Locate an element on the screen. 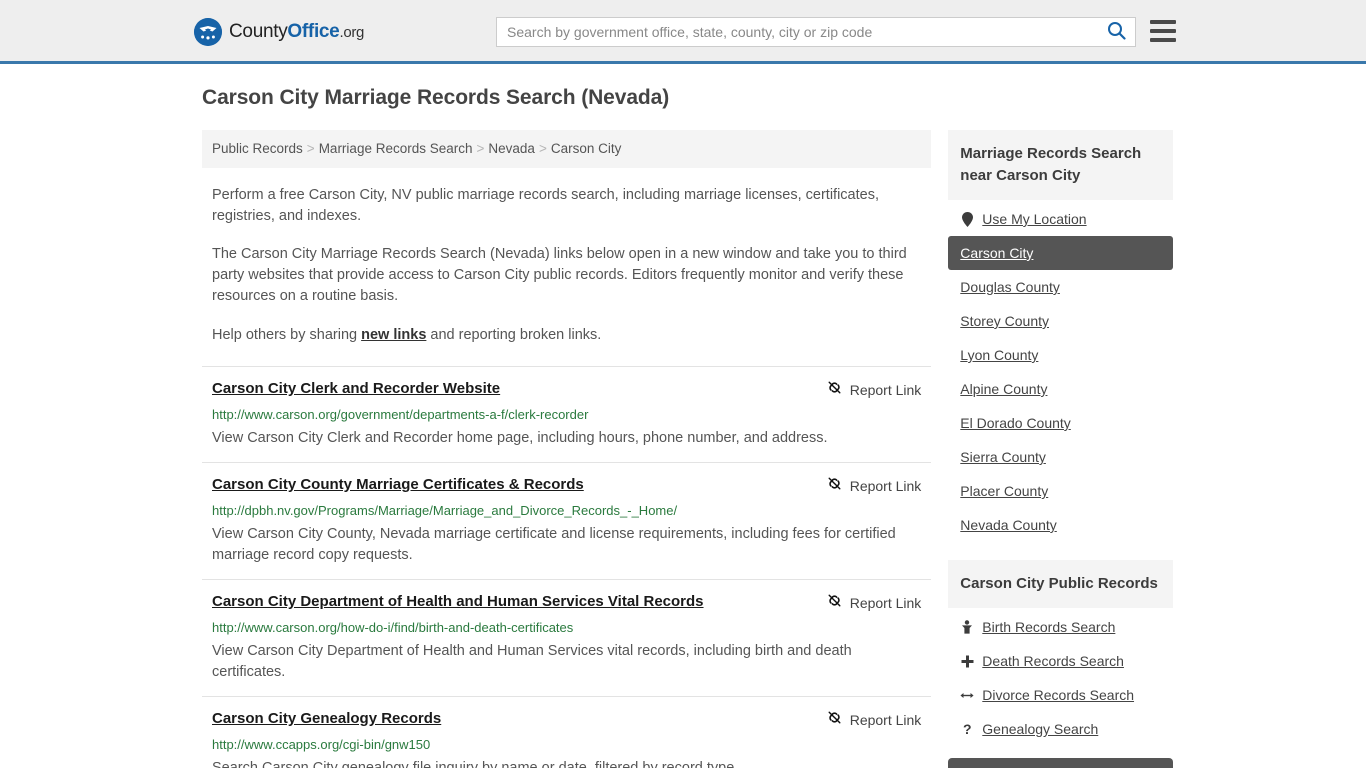 The width and height of the screenshot is (1366, 768). search-bar is located at coordinates (816, 32).